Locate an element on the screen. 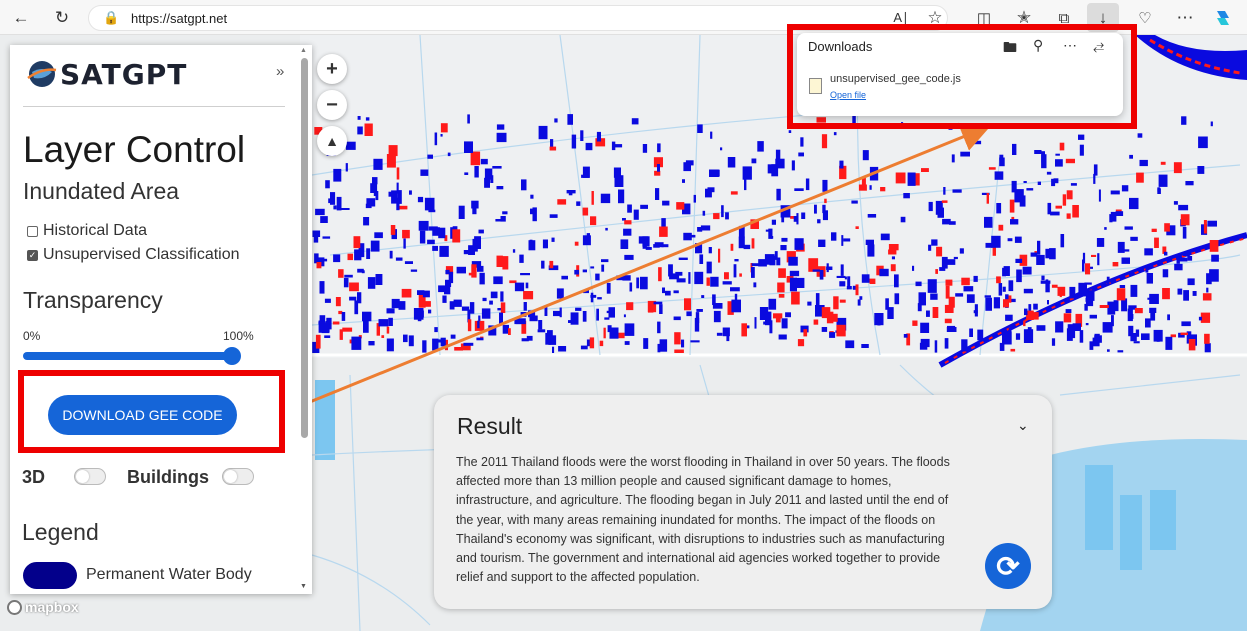 This screenshot has height=631, width=1247. result-title: Result is located at coordinates (490, 426).